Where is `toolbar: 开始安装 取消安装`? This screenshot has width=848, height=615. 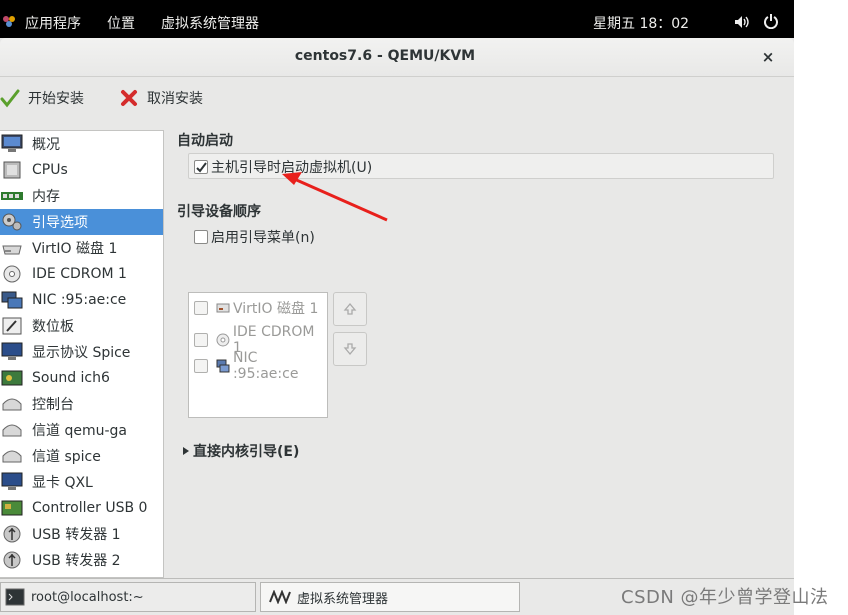 toolbar: 开始安装 取消安装 is located at coordinates (397, 97).